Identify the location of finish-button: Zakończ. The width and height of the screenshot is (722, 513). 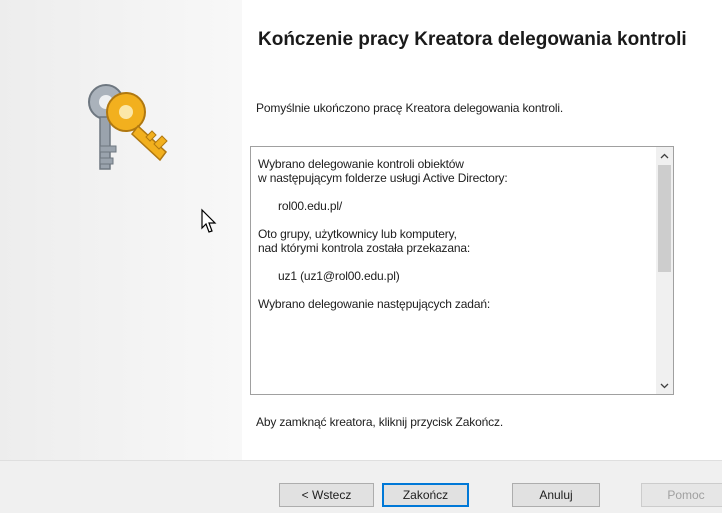
(425, 495).